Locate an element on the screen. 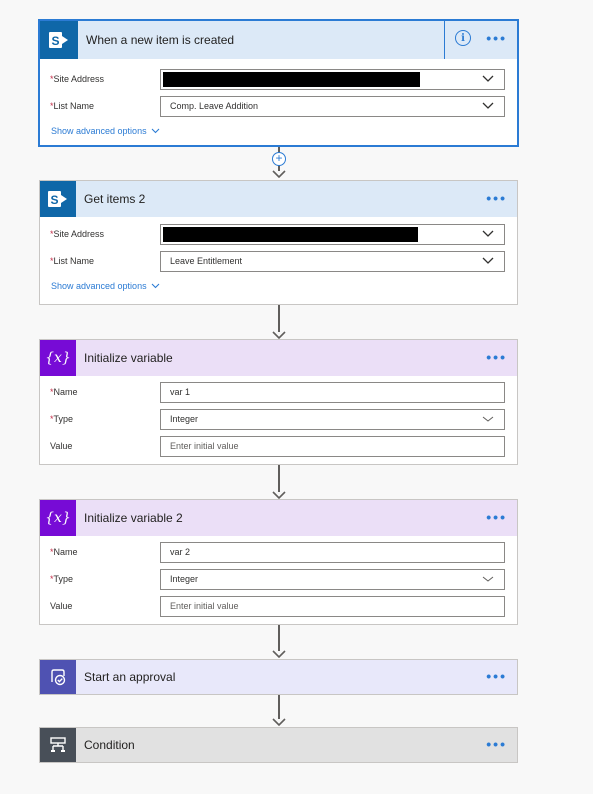  condition-icon is located at coordinates (58, 745).